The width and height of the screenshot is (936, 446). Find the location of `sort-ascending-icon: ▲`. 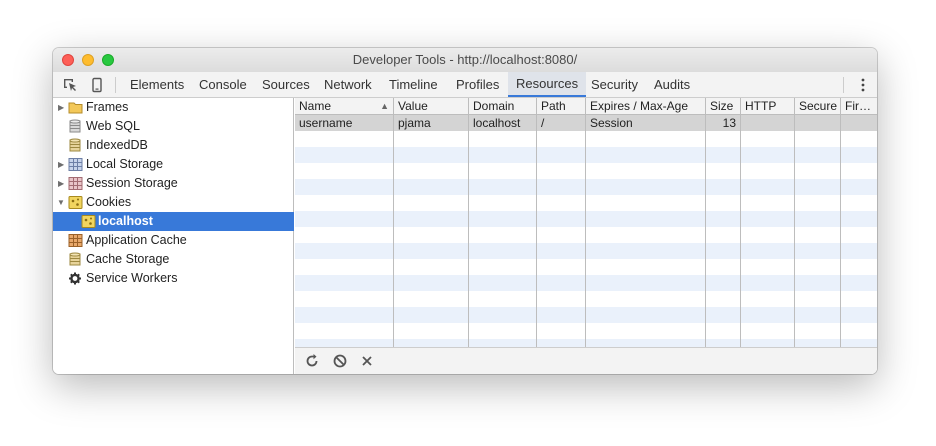

sort-ascending-icon: ▲ is located at coordinates (384, 106).